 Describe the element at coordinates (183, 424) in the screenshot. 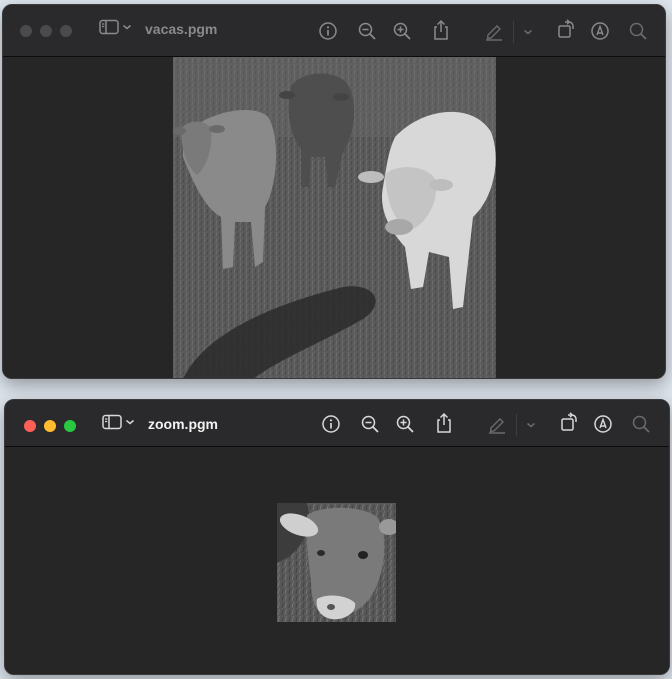

I see `document-title: zoom.pgm` at that location.